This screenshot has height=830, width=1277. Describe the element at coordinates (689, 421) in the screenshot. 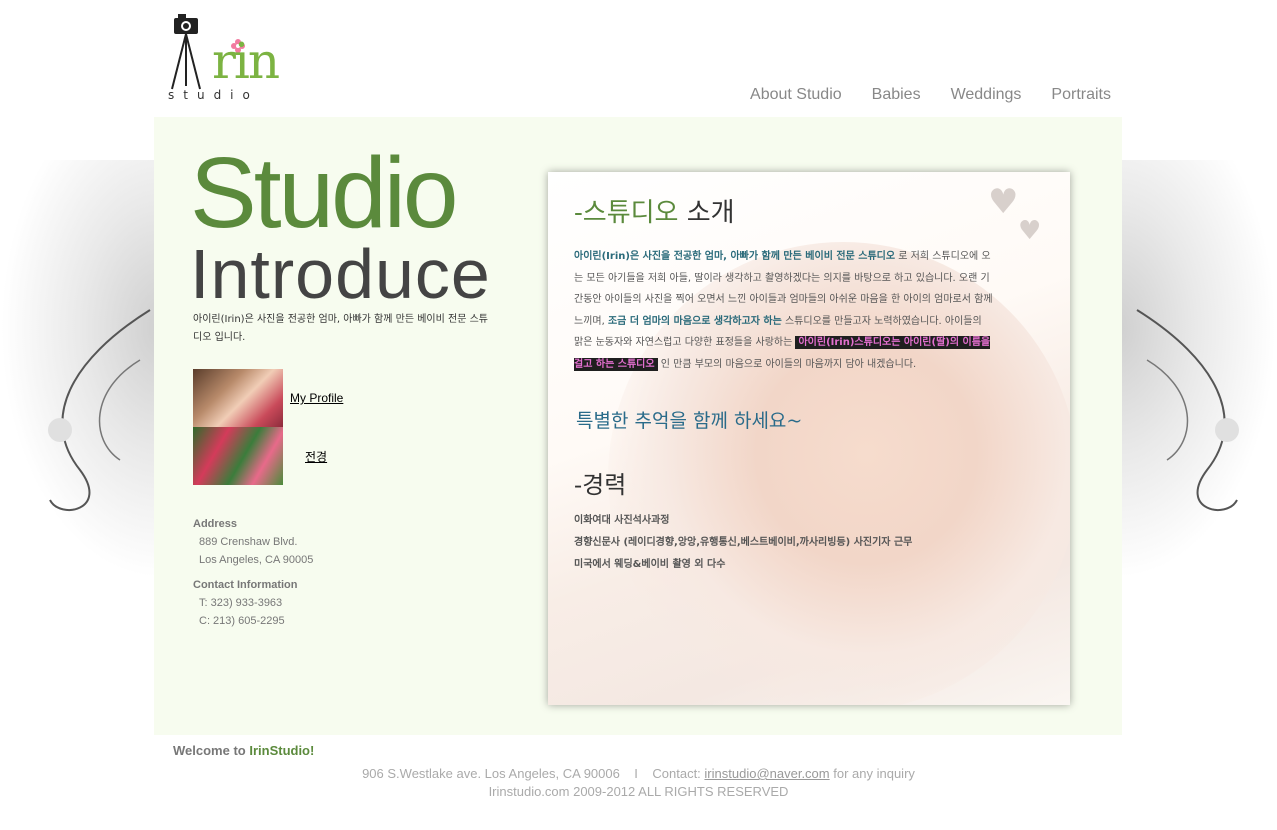

I see `memory-slogan: 특별한 추억을 함께 하세요~` at that location.